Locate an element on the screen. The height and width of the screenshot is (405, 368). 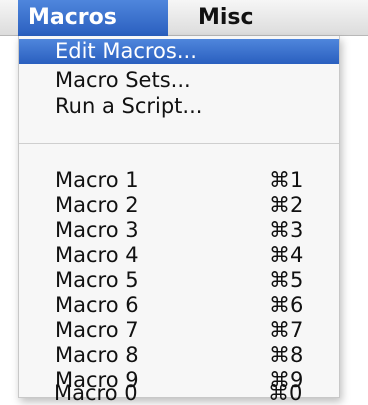
menu-item-macro-2: Macro 2 ⌘2 is located at coordinates (179, 205).